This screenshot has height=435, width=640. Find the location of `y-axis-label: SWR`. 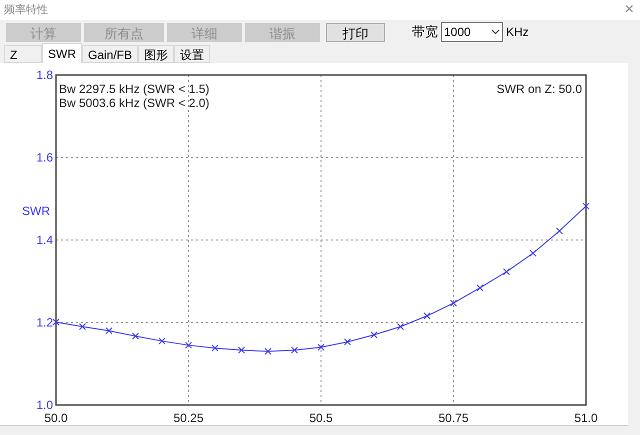

y-axis-label: SWR is located at coordinates (36, 211).